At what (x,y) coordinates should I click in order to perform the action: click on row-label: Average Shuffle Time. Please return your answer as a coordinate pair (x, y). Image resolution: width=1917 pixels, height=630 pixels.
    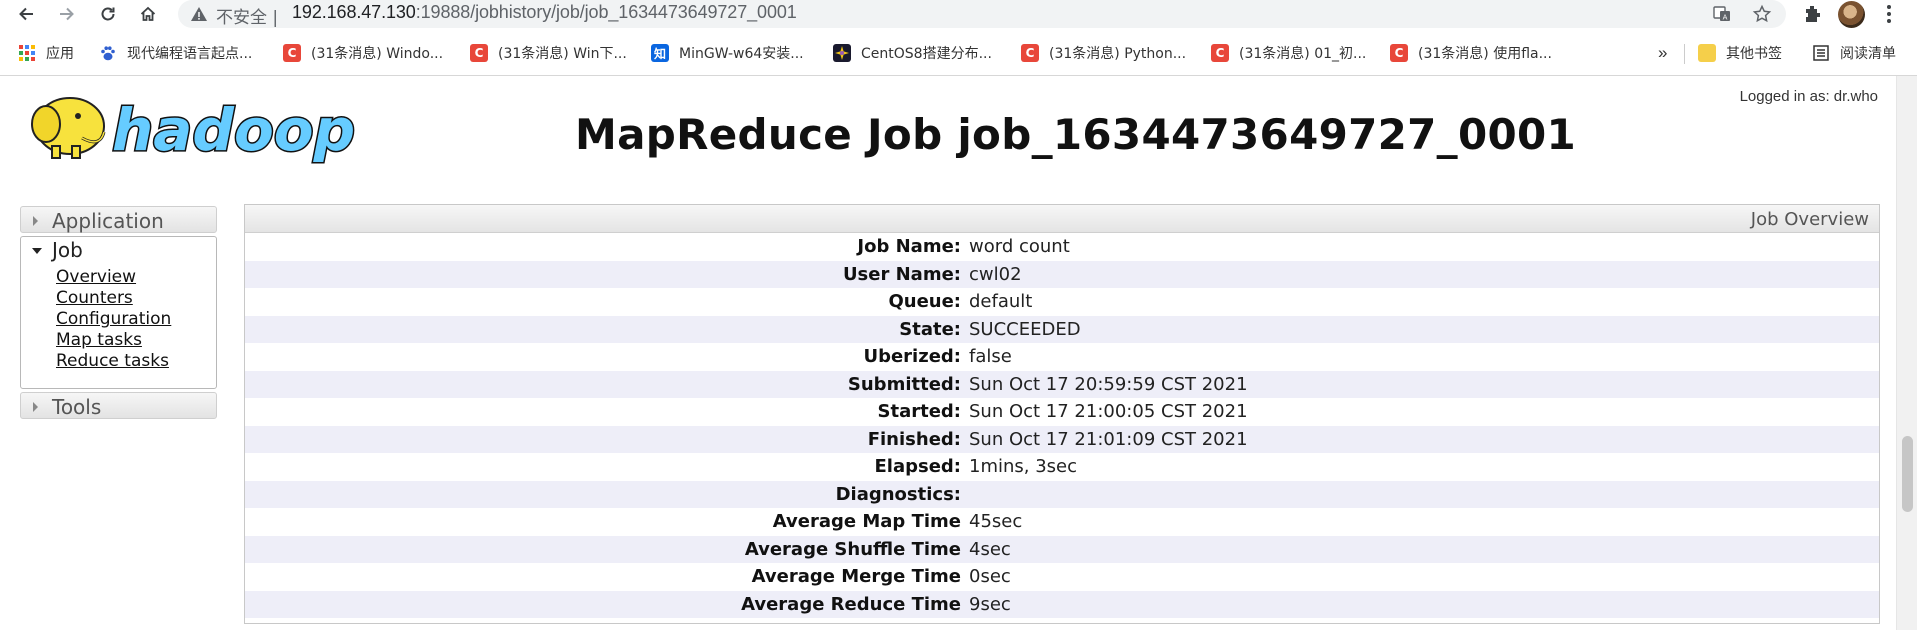
    Looking at the image, I should click on (852, 549).